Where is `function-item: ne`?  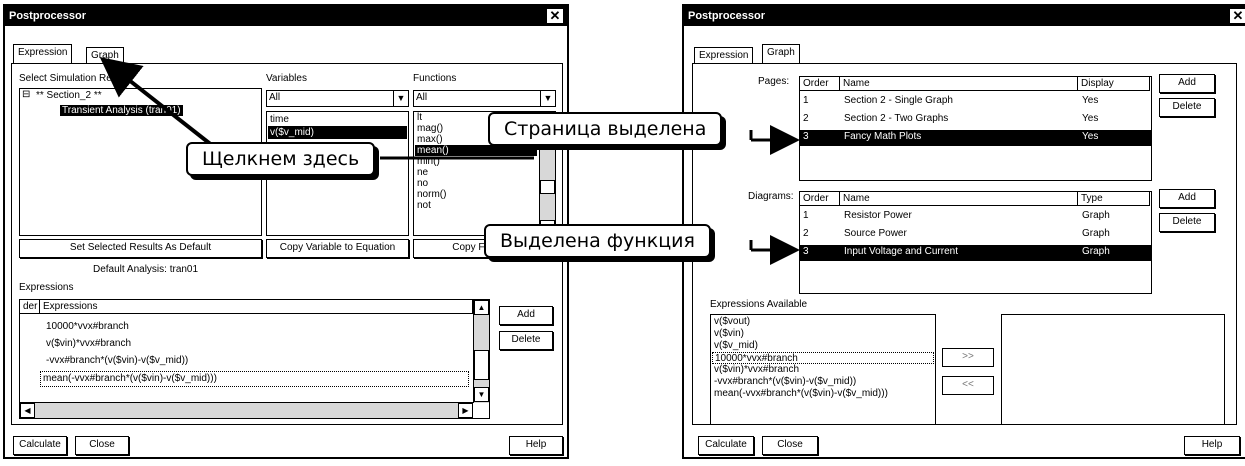 function-item: ne is located at coordinates (476, 172).